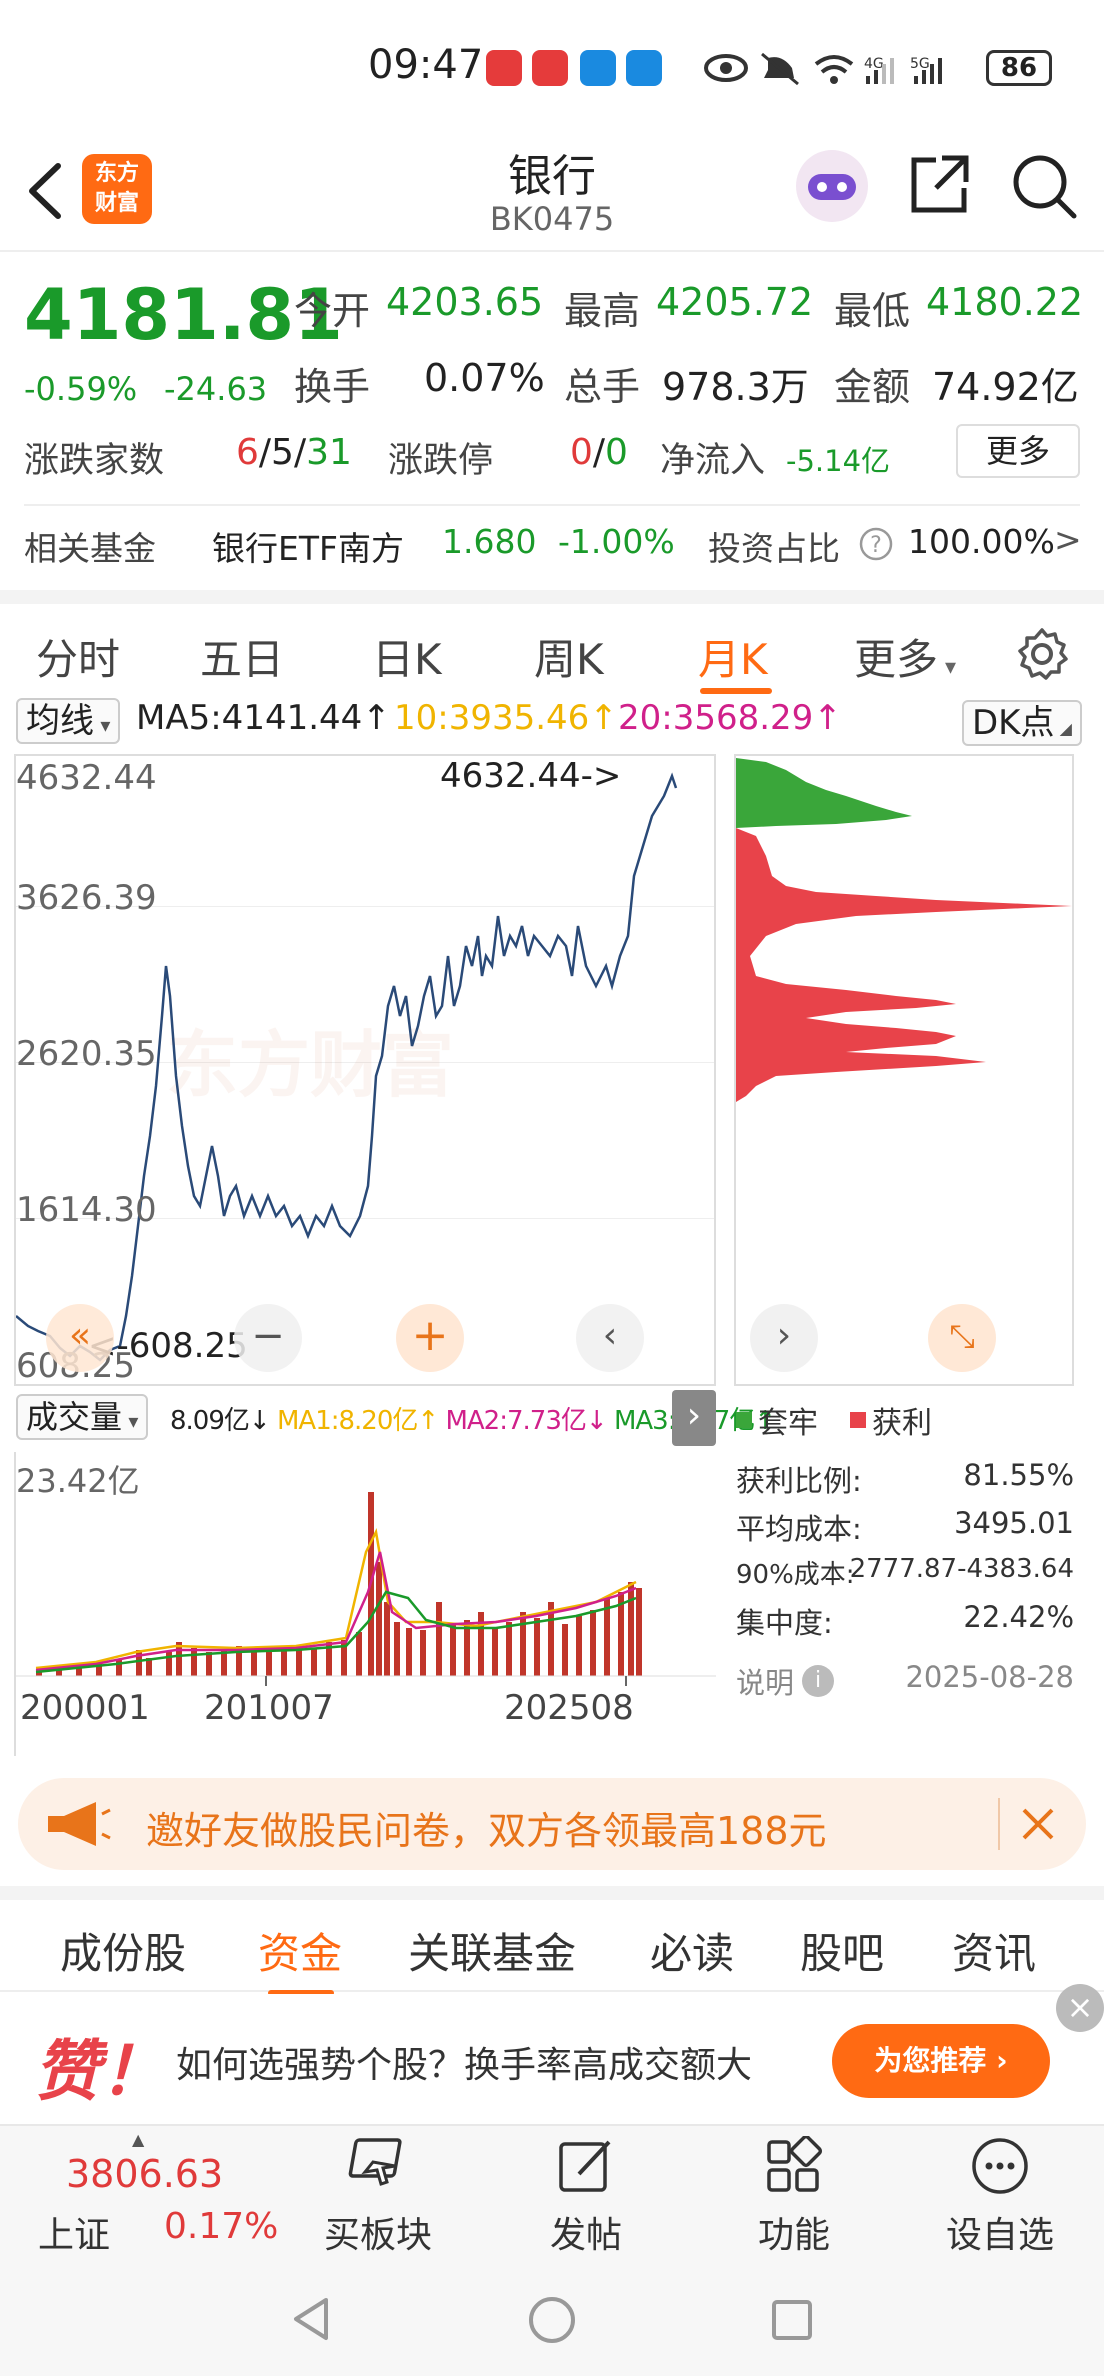 The height and width of the screenshot is (2376, 1104). Describe the element at coordinates (981, 541) in the screenshot. I see `invest-ratio-value: 100.00%` at that location.